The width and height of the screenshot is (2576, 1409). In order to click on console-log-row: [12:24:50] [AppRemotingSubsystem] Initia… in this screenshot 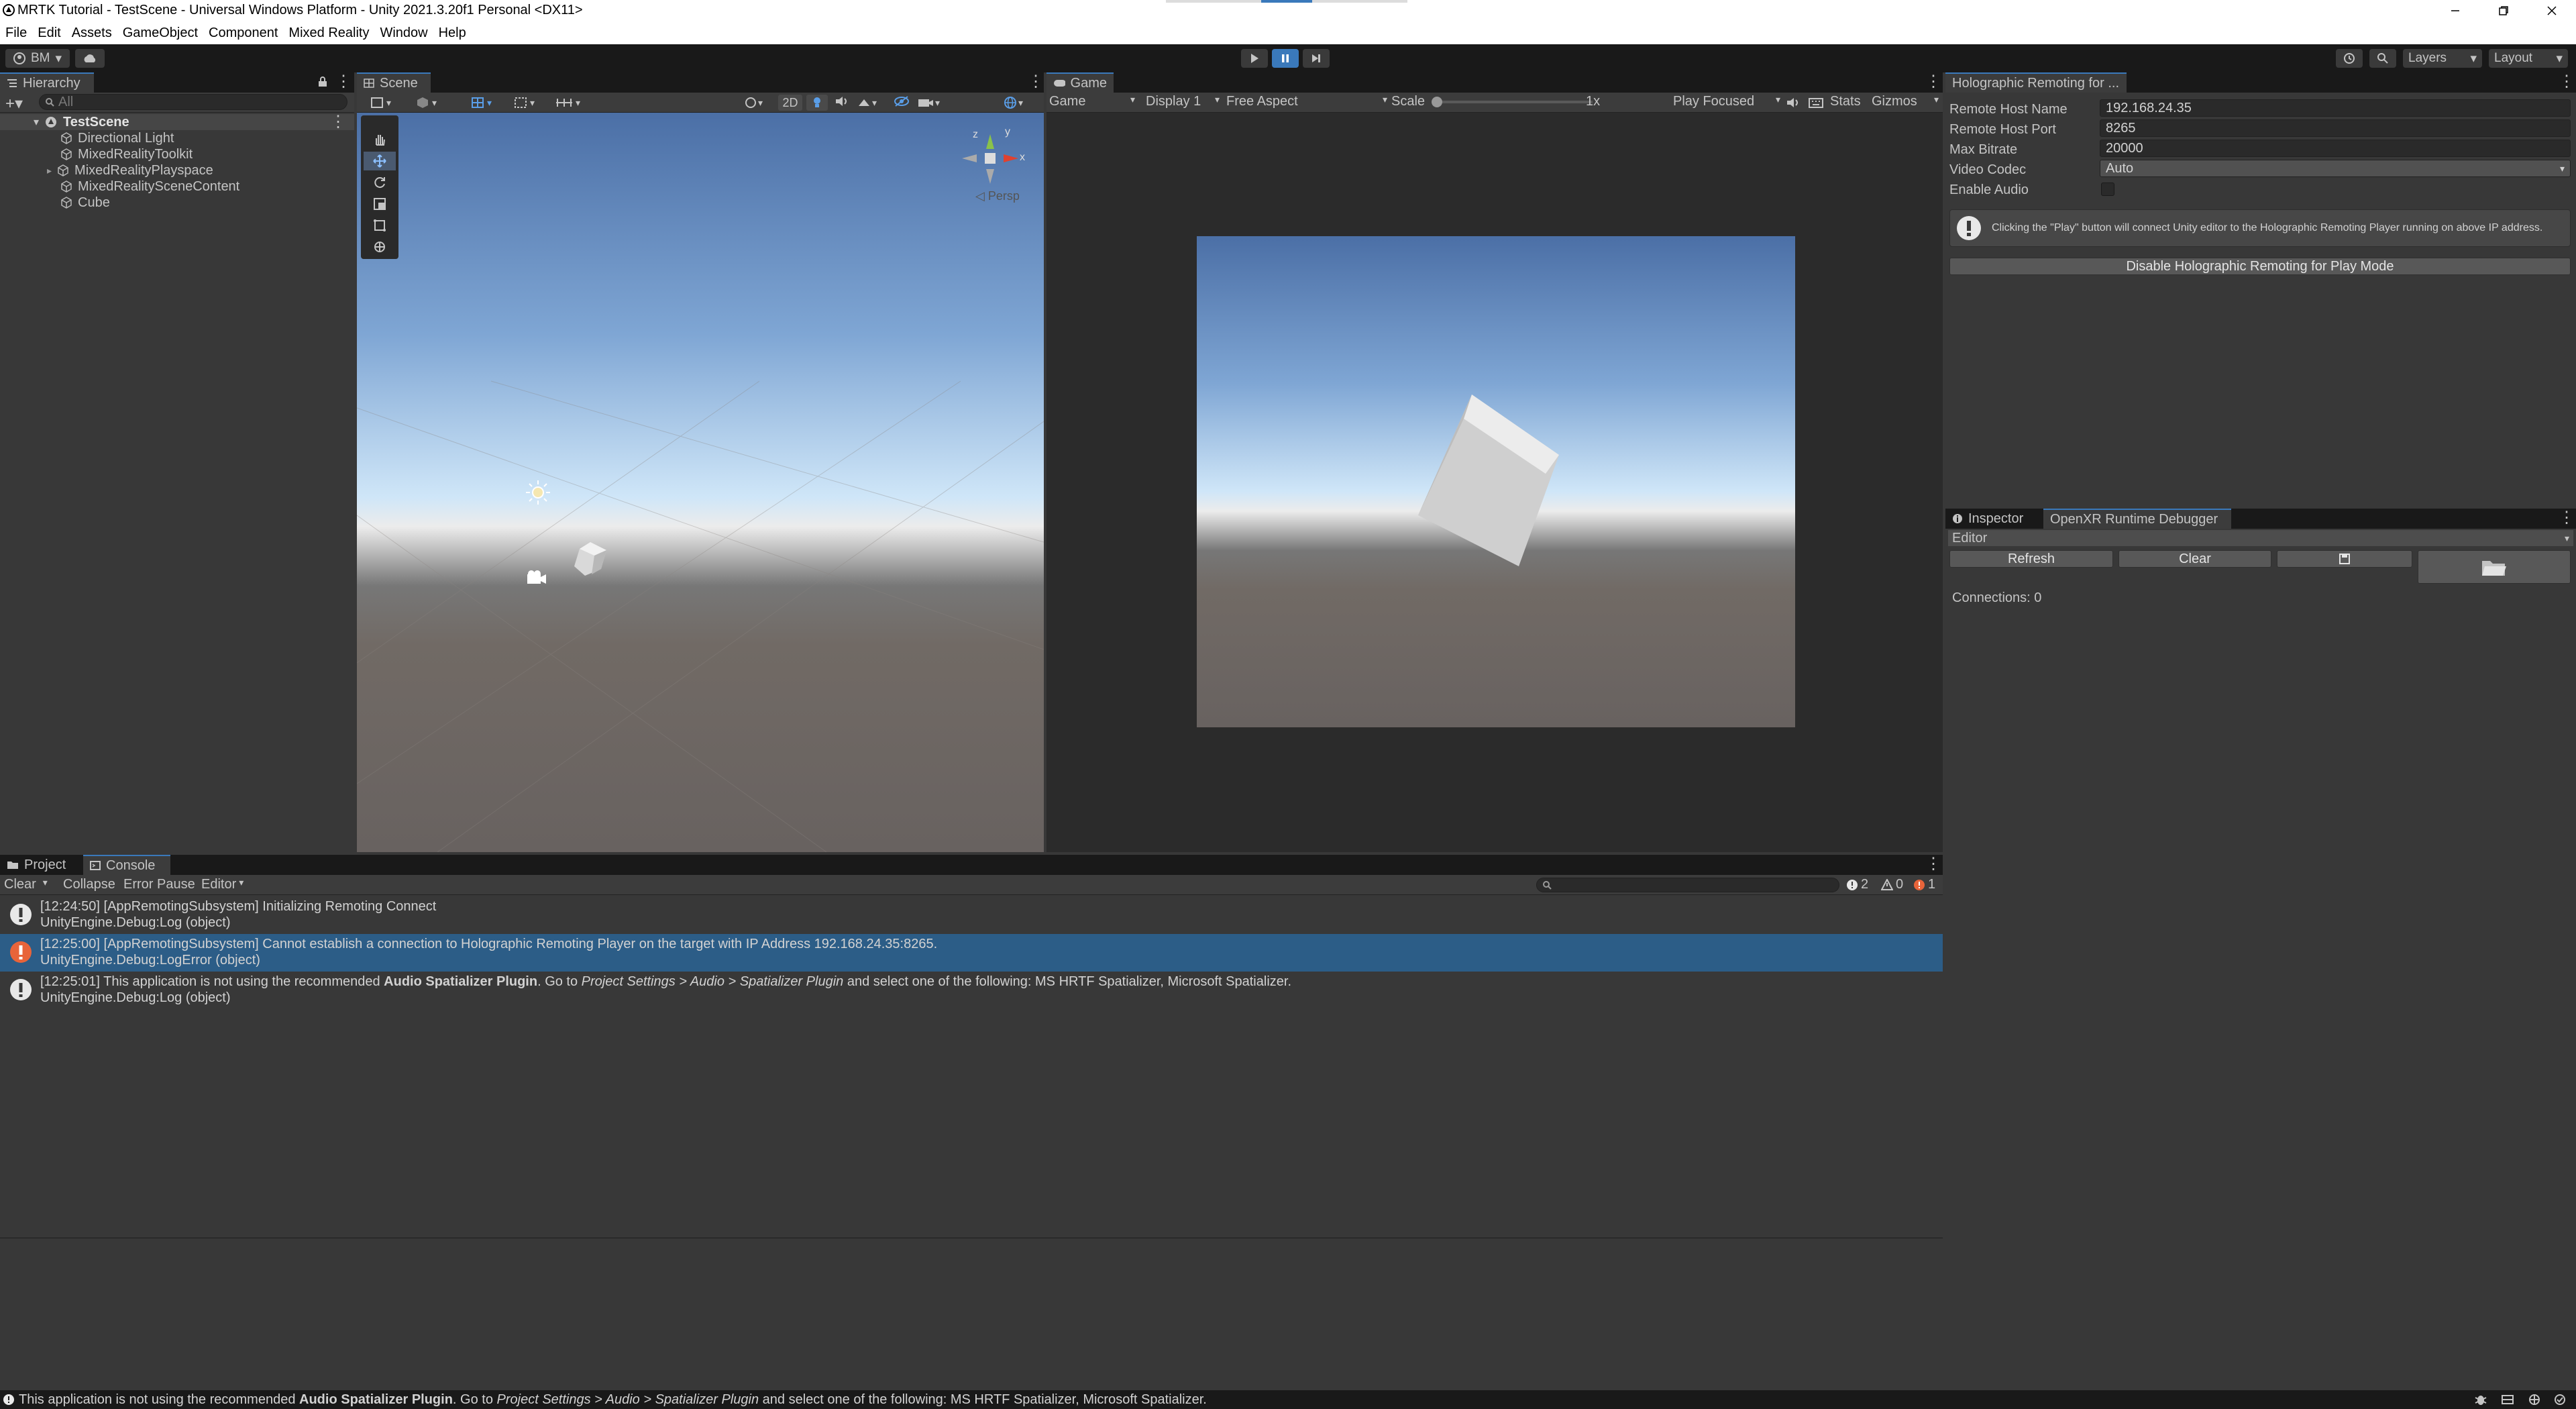, I will do `click(971, 915)`.